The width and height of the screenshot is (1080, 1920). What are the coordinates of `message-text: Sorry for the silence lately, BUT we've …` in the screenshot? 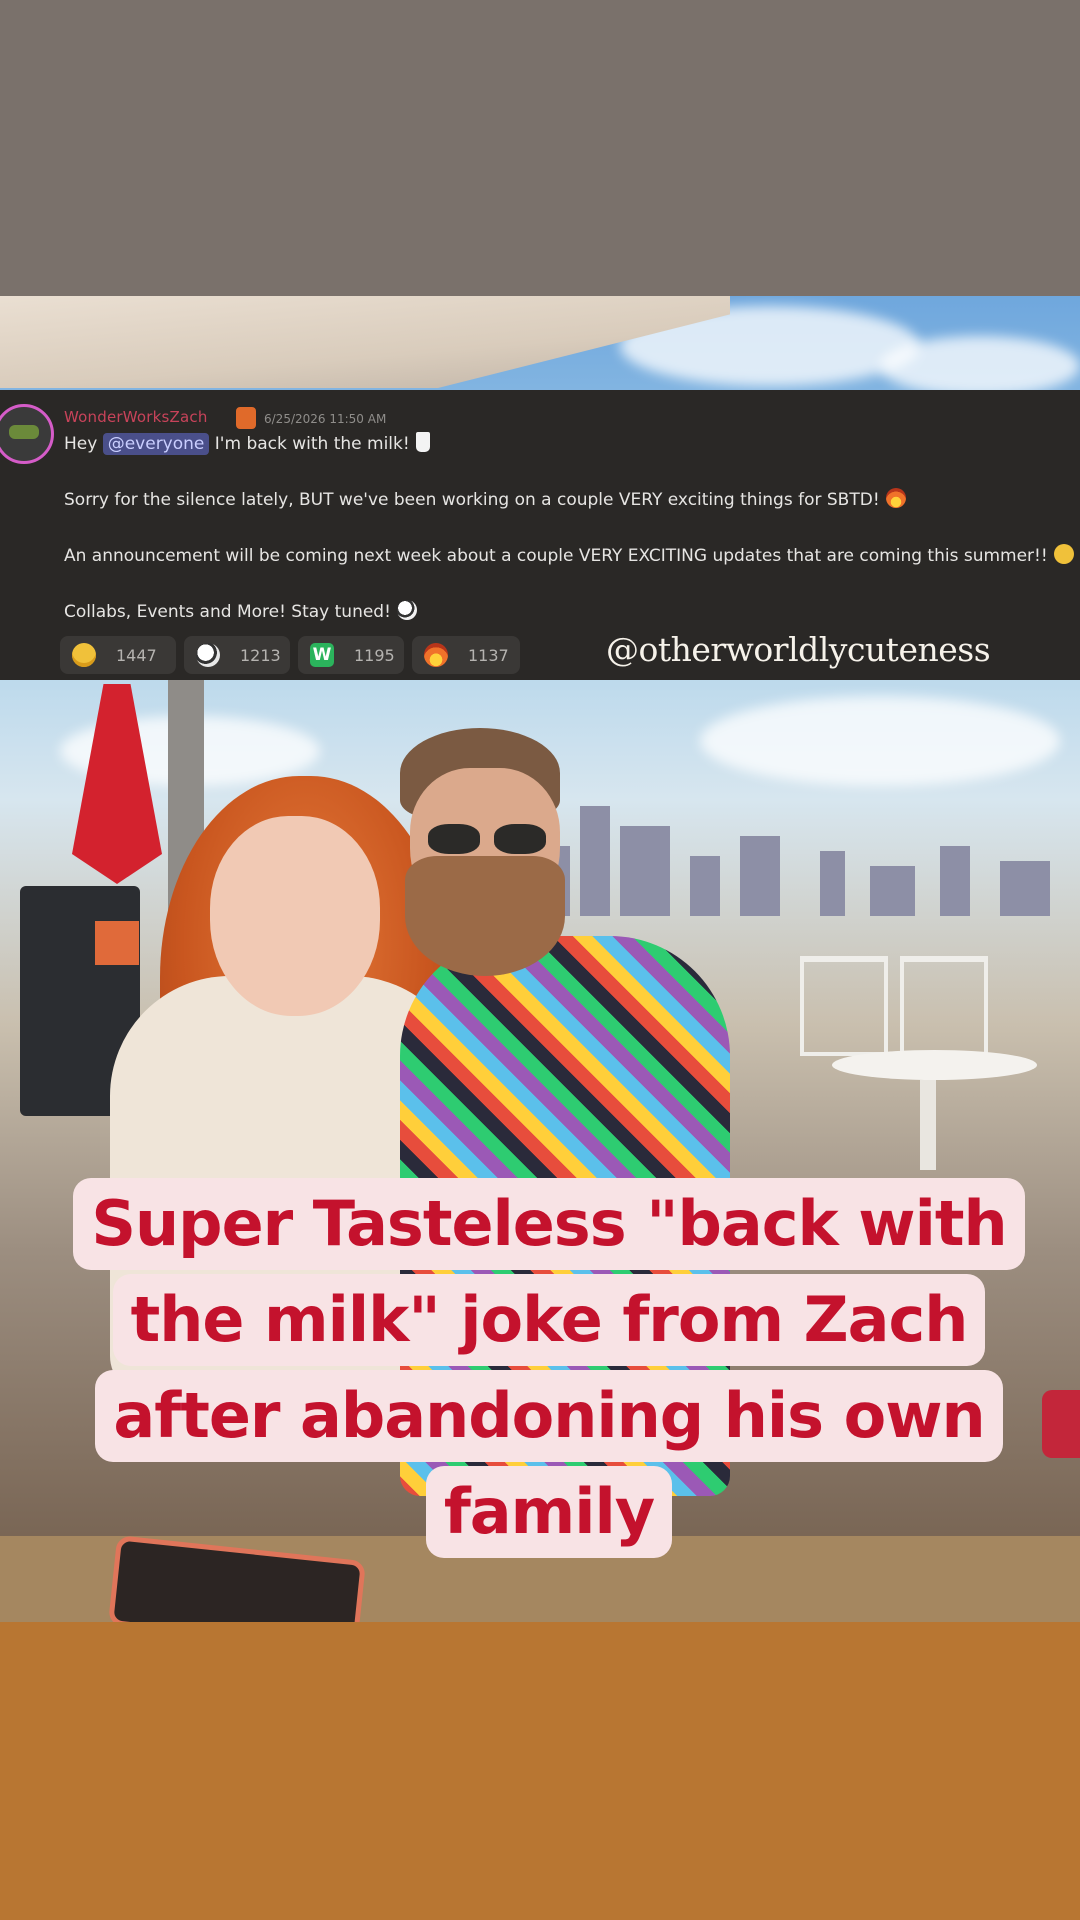 It's located at (472, 500).